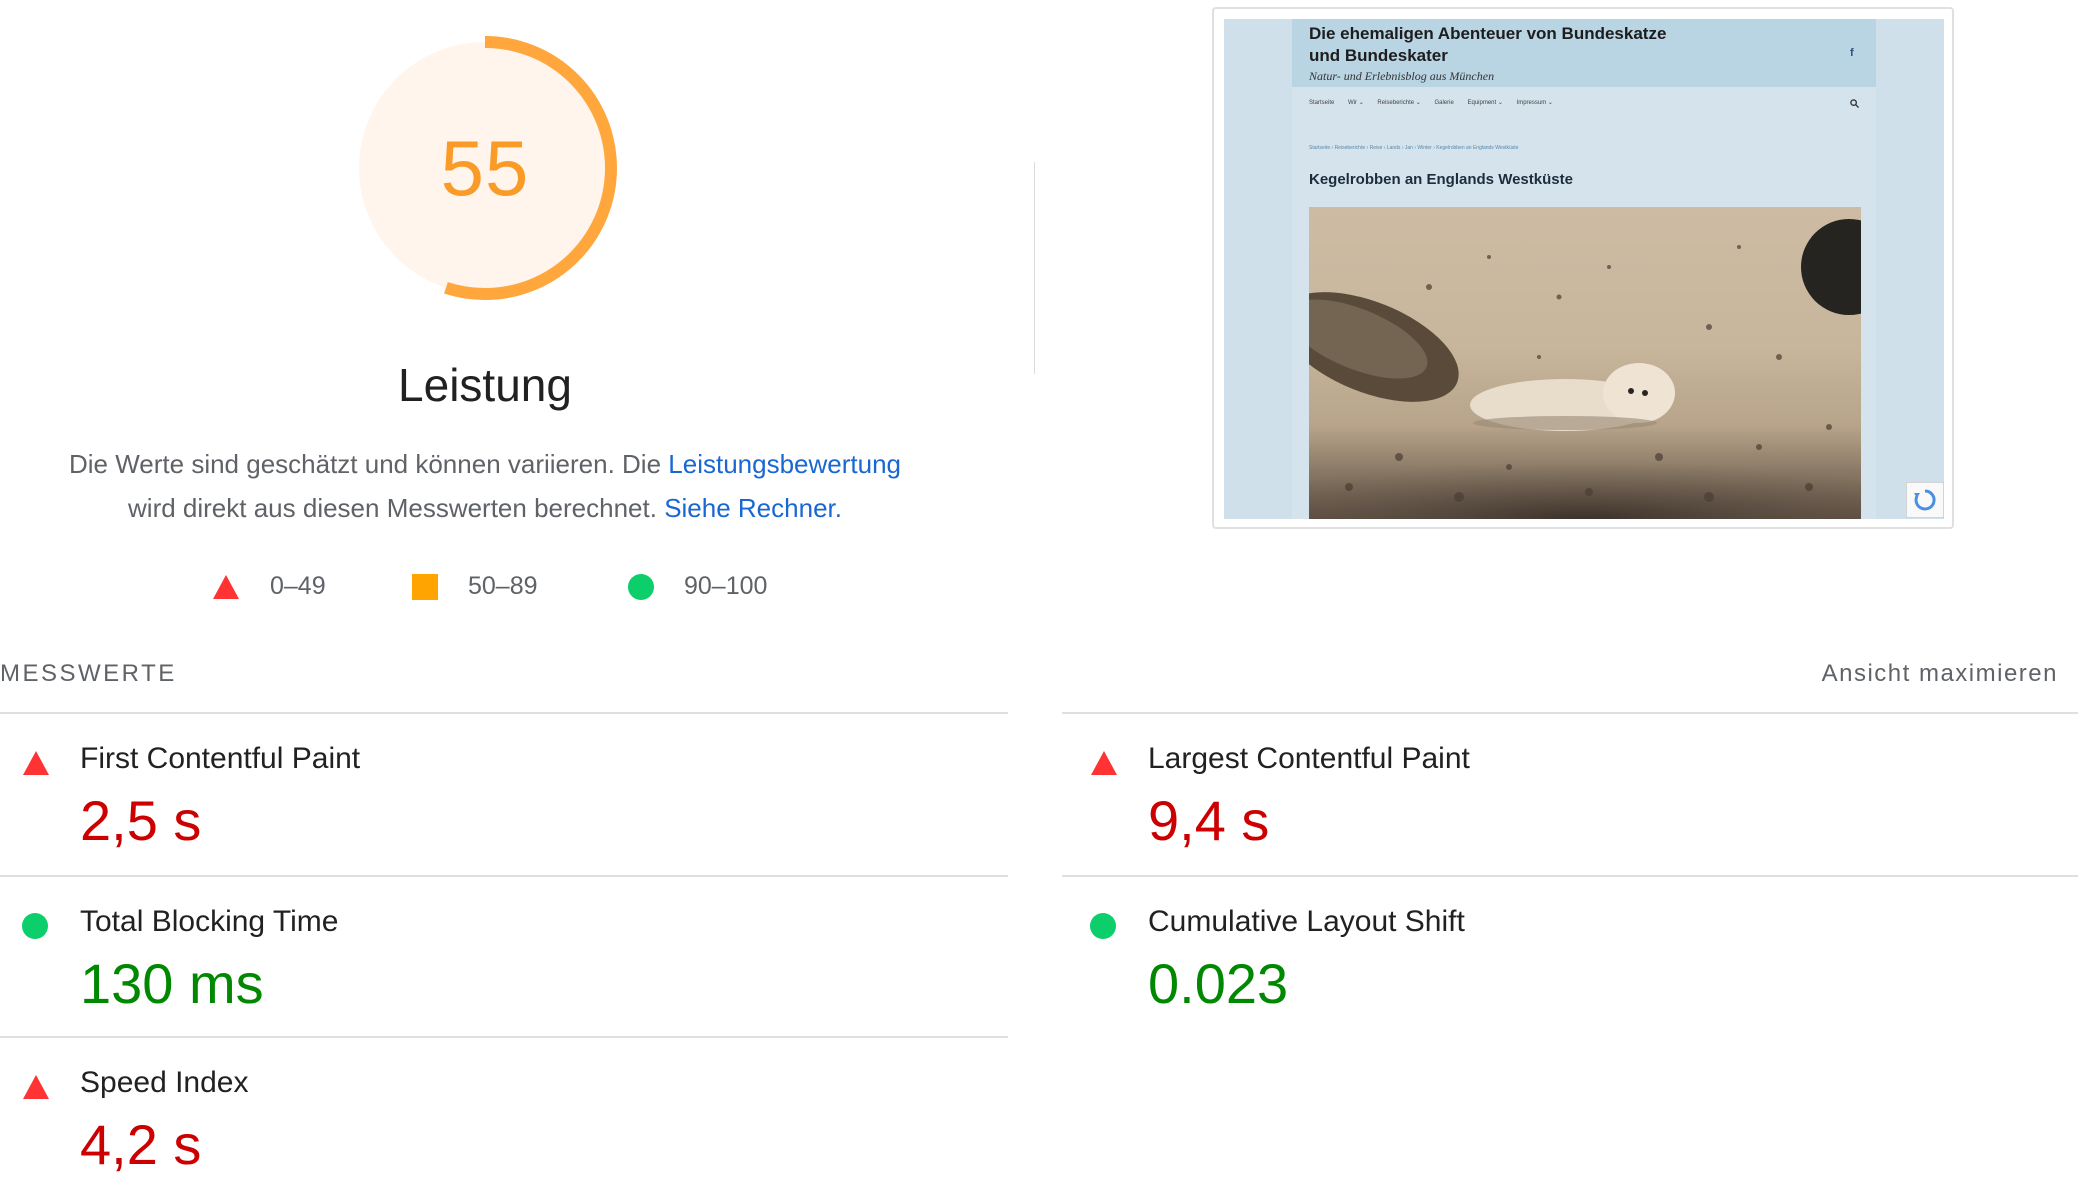 This screenshot has height=1196, width=2078. What do you see at coordinates (1534, 103) in the screenshot?
I see `nav-item: Impressum ⌄` at bounding box center [1534, 103].